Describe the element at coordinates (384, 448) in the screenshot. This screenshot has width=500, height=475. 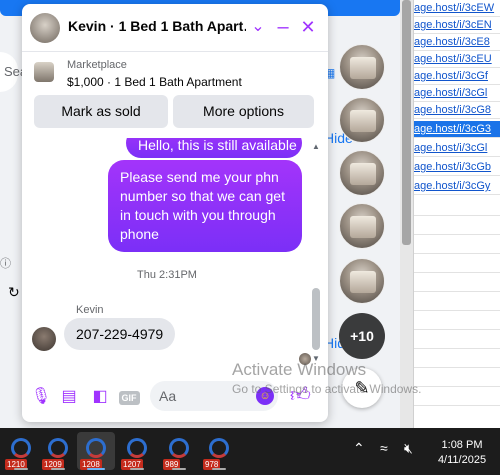
I see `wifi-icon: ≈` at that location.